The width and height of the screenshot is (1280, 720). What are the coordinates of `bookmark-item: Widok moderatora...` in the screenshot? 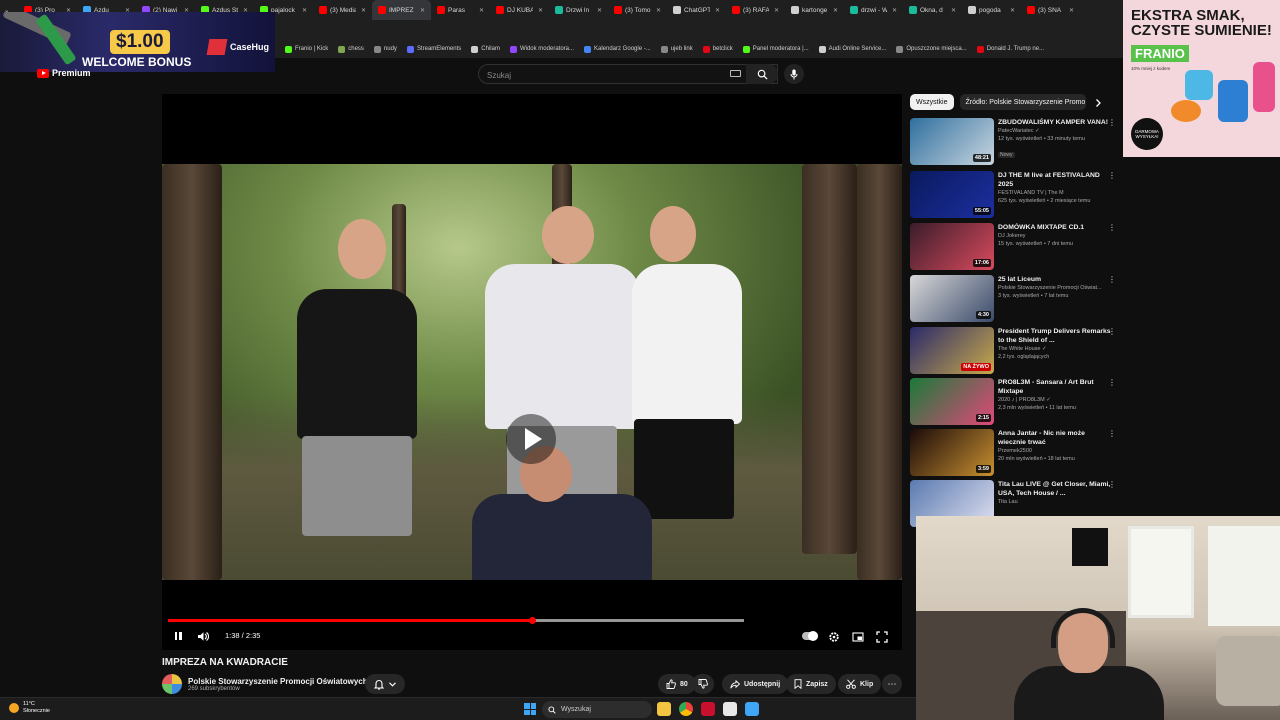 It's located at (541, 49).